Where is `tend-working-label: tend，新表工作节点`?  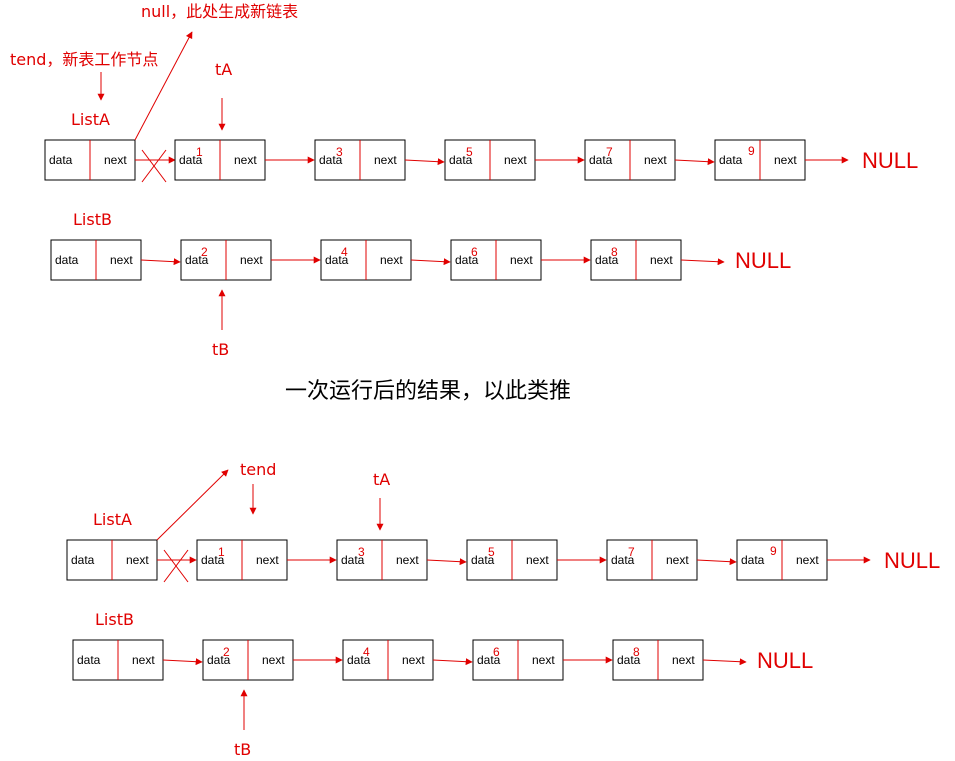
tend-working-label: tend，新表工作节点 is located at coordinates (84, 59).